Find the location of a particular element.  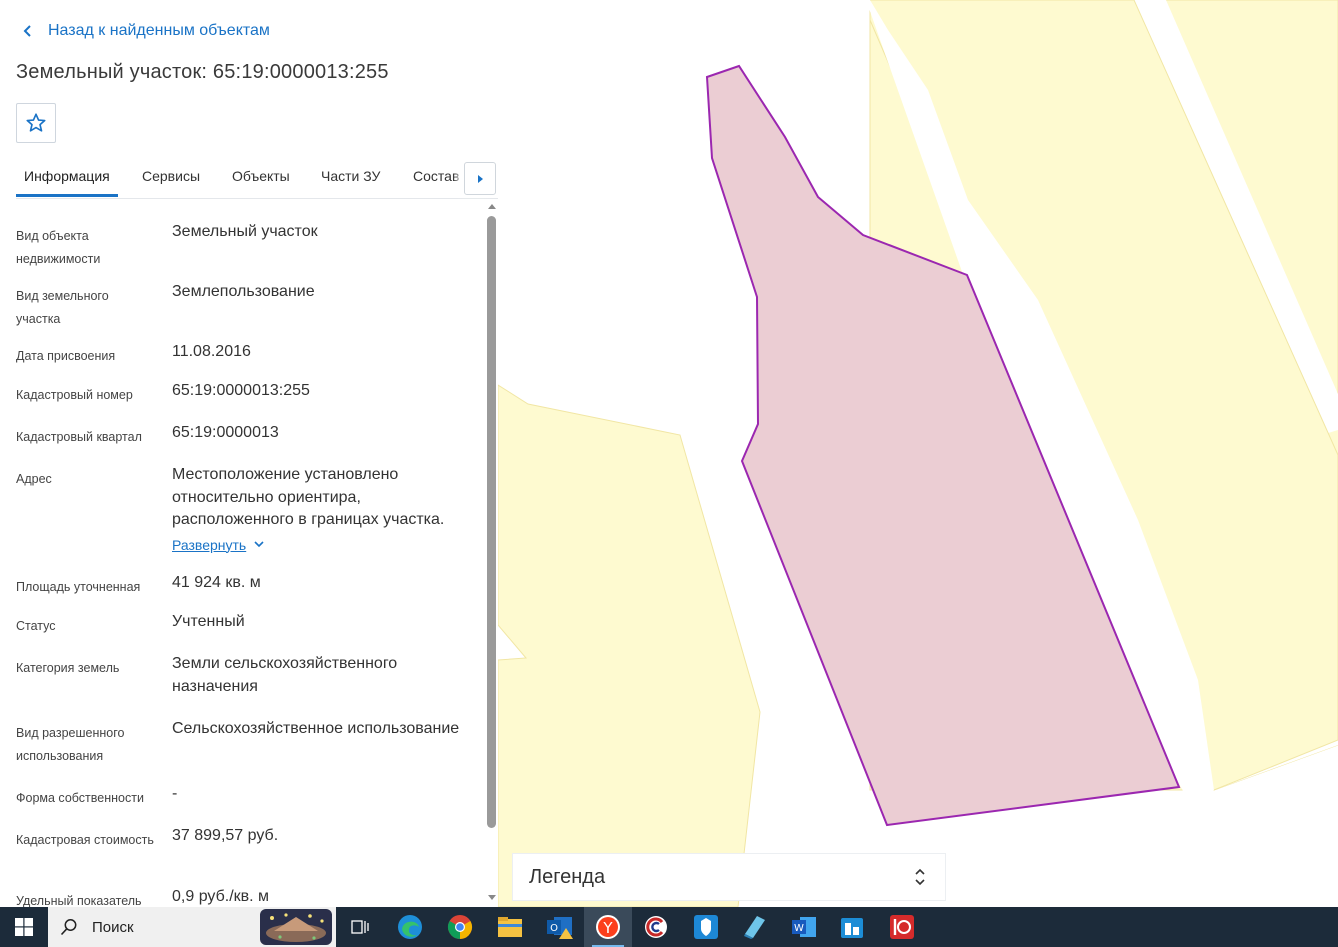

info-label: Кадастровый номер is located at coordinates (74, 395).